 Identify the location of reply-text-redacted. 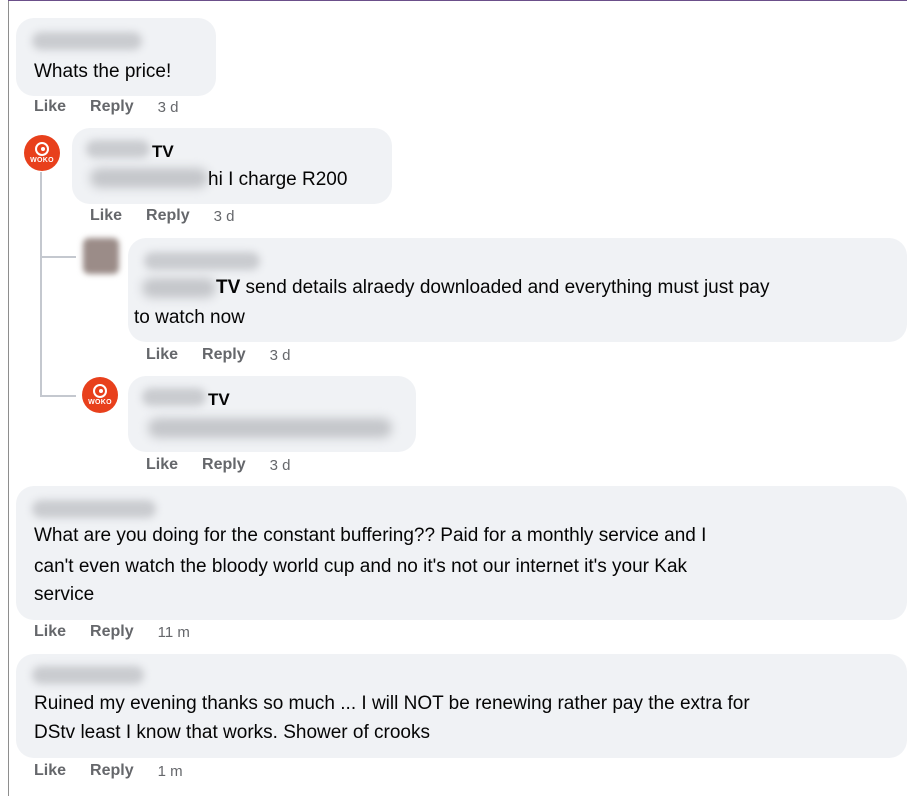
(270, 428).